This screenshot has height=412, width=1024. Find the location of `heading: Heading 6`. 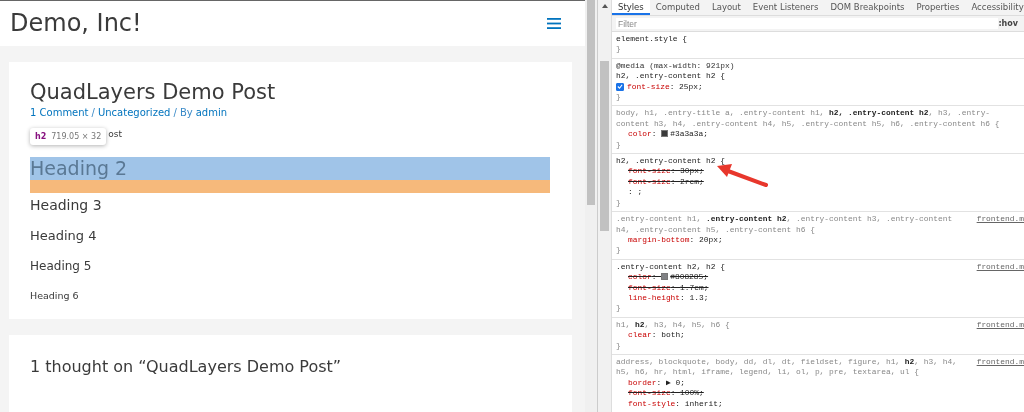

heading: Heading 6 is located at coordinates (55, 295).